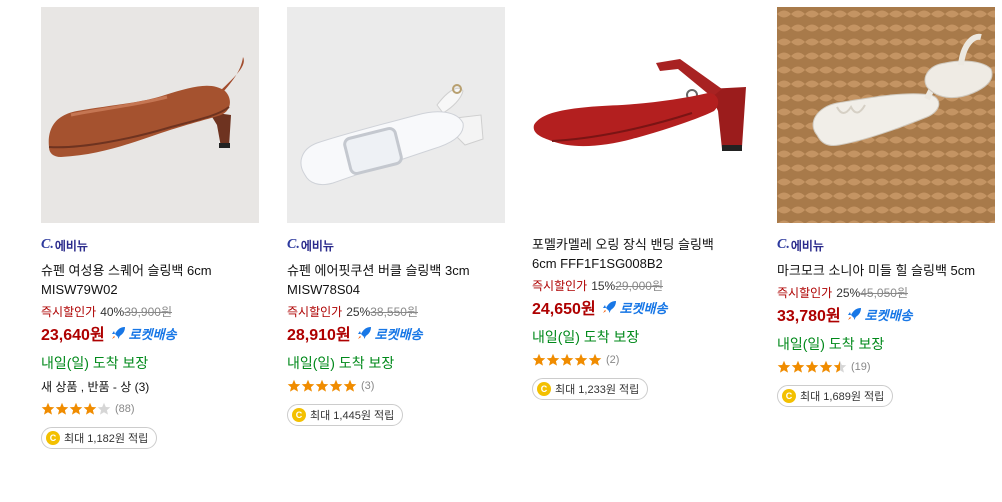 The width and height of the screenshot is (1002, 502). Describe the element at coordinates (145, 280) in the screenshot. I see `product-title: 슈펜 여성용 스퀘어 슬링백 6cm MISW79W02` at that location.